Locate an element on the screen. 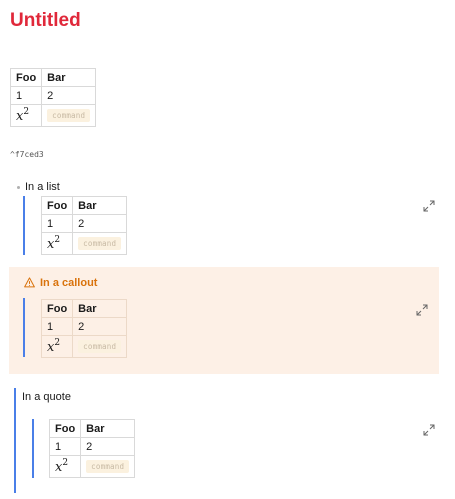  list-bullet is located at coordinates (18, 187).